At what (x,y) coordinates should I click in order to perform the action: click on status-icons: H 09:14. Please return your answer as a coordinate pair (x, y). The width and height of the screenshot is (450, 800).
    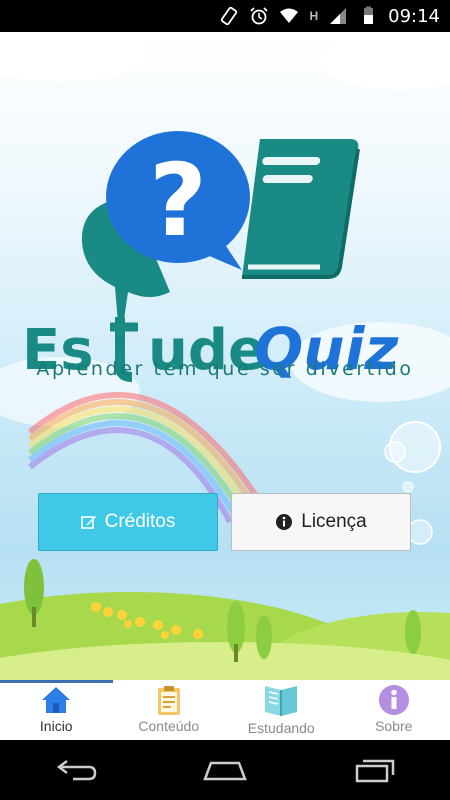
    Looking at the image, I should click on (329, 16).